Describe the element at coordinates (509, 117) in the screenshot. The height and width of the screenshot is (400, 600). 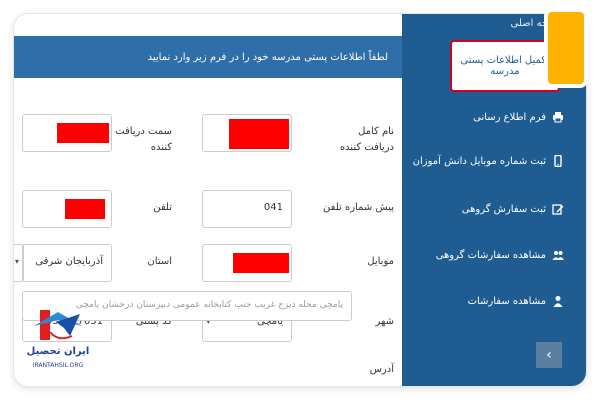
I see `sidebar-item-label: فرم اطلاع رسانی` at that location.